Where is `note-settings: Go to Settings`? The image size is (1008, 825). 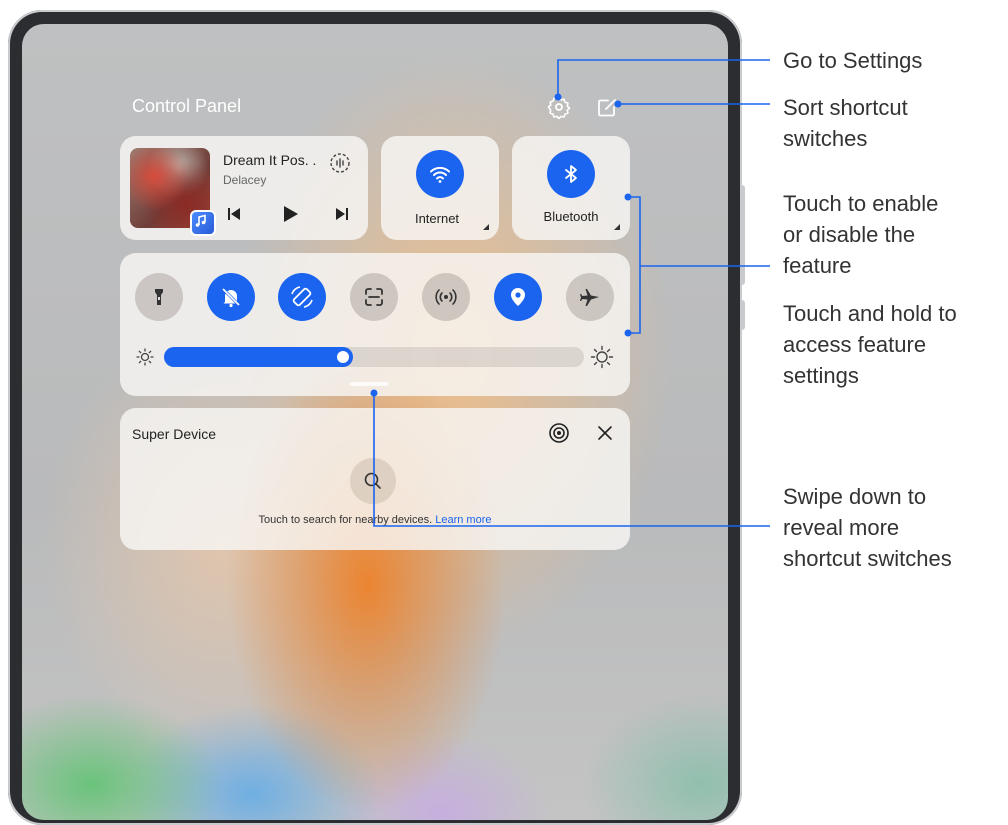
note-settings: Go to Settings is located at coordinates (853, 60).